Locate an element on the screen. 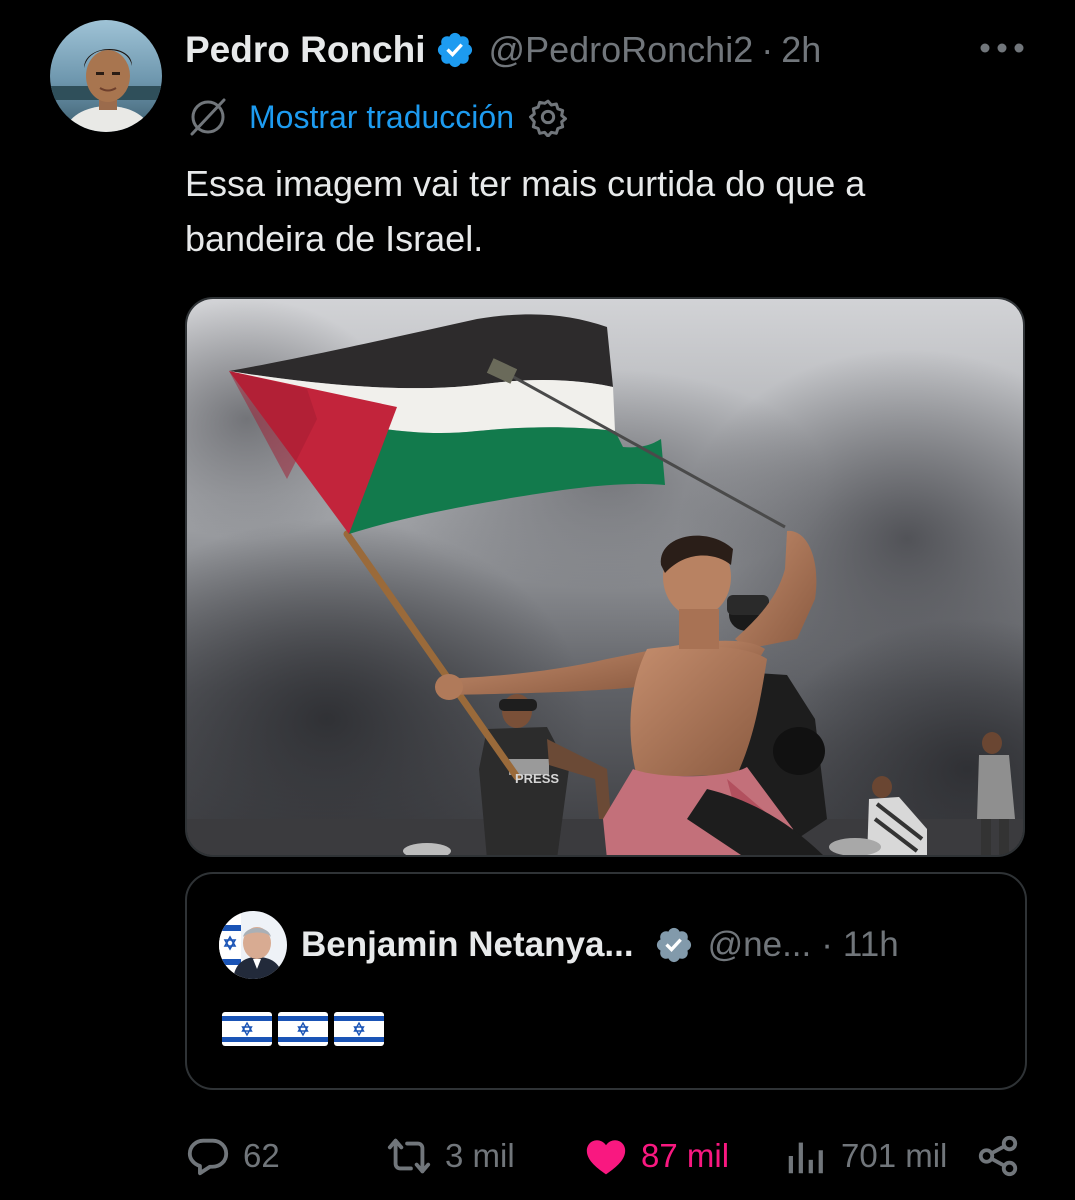 This screenshot has width=1075, height=1200. share-button is located at coordinates (998, 1156).